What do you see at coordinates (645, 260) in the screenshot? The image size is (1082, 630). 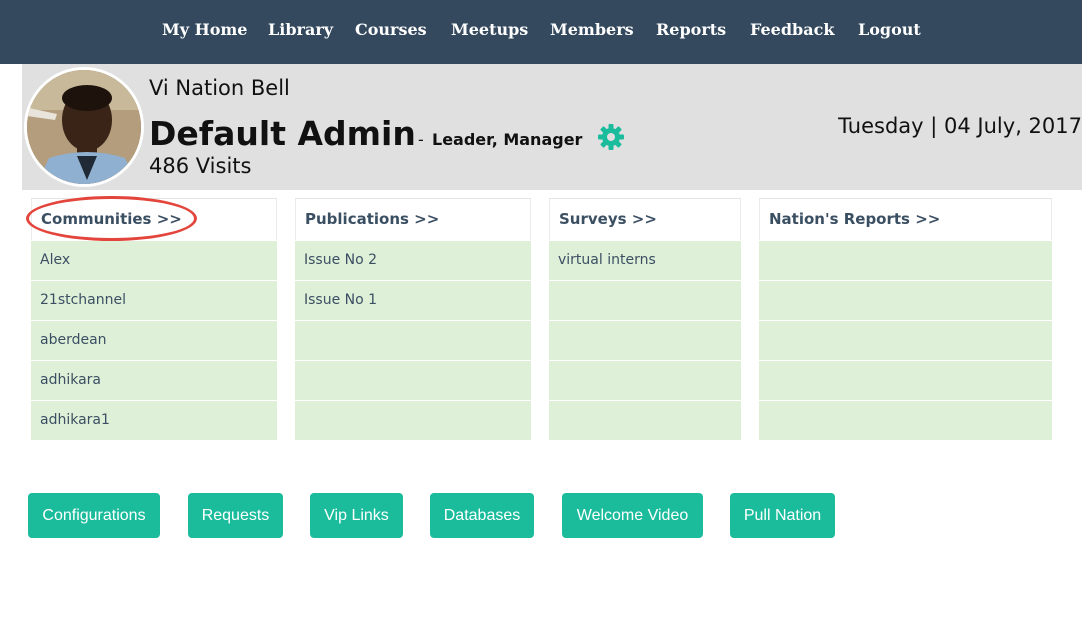 I see `survey-item: virtual interns` at bounding box center [645, 260].